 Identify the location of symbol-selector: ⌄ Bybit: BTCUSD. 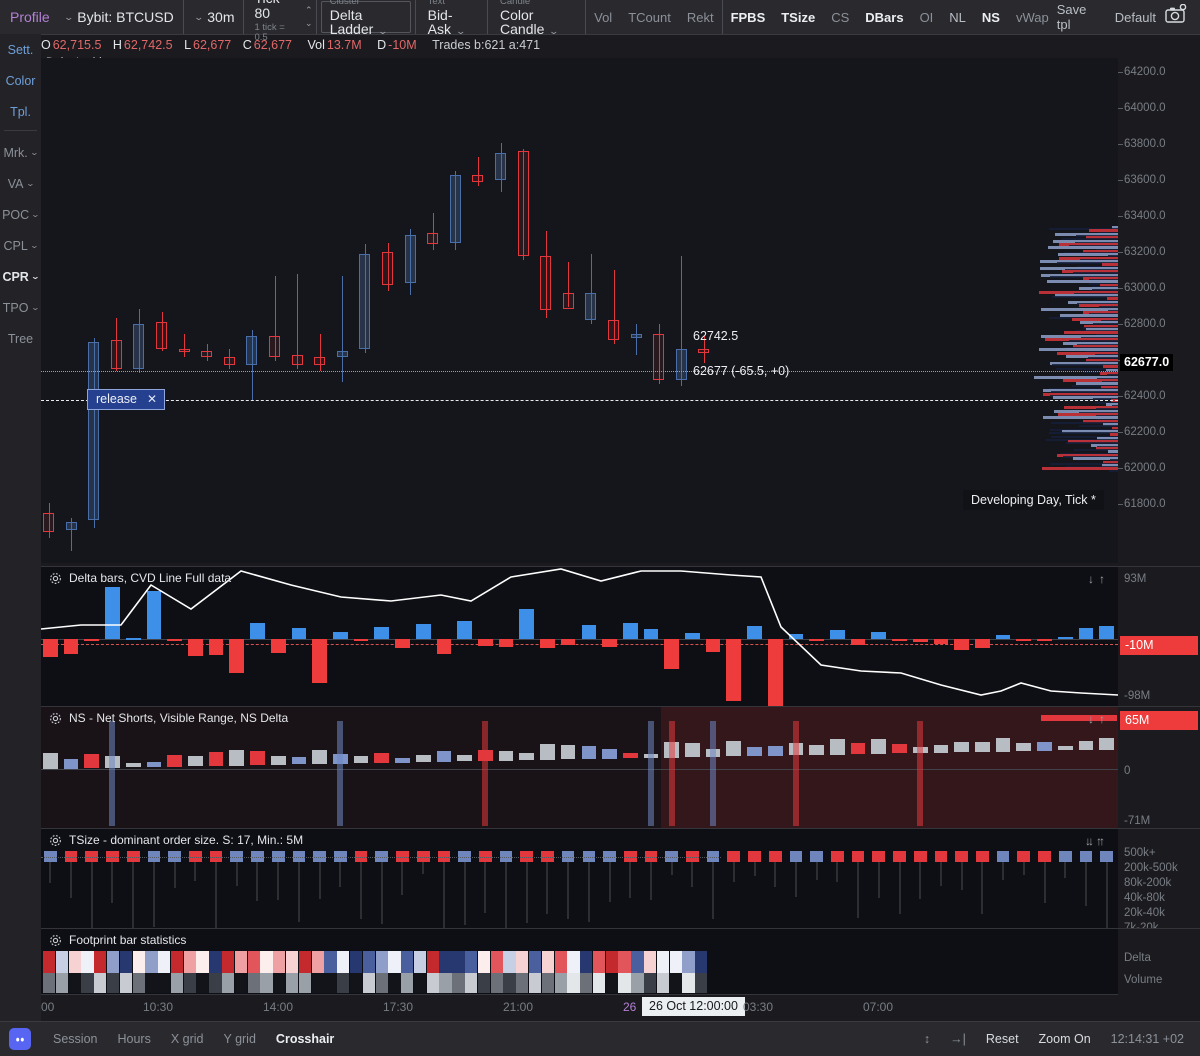
(118, 17).